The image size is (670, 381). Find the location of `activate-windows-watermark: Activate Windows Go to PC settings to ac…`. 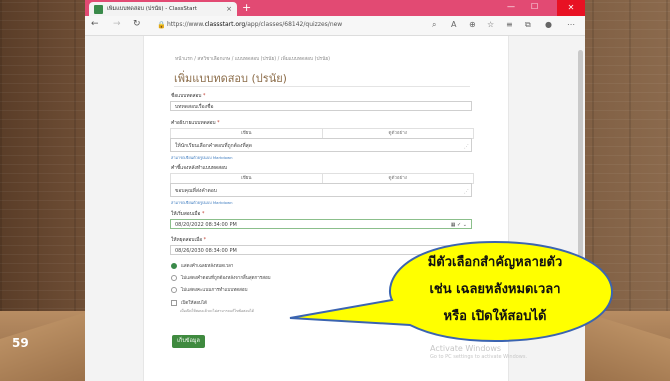

activate-windows-watermark: Activate Windows Go to PC settings to ac… is located at coordinates (478, 352).